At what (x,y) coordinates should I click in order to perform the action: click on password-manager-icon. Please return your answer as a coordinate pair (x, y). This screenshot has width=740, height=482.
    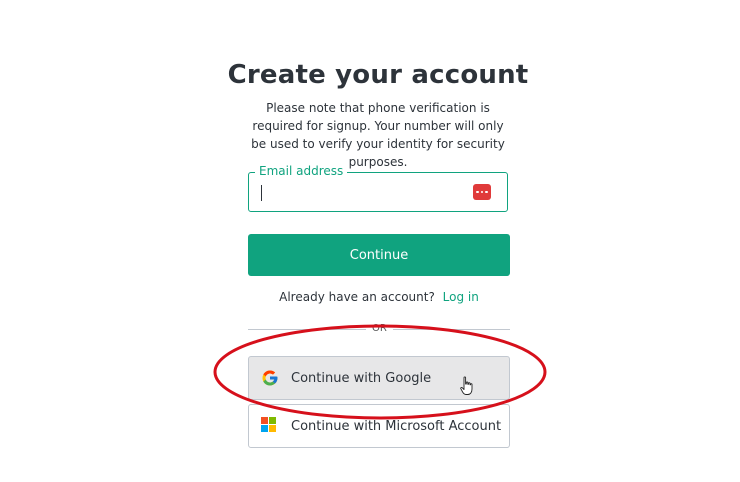
    Looking at the image, I should click on (482, 192).